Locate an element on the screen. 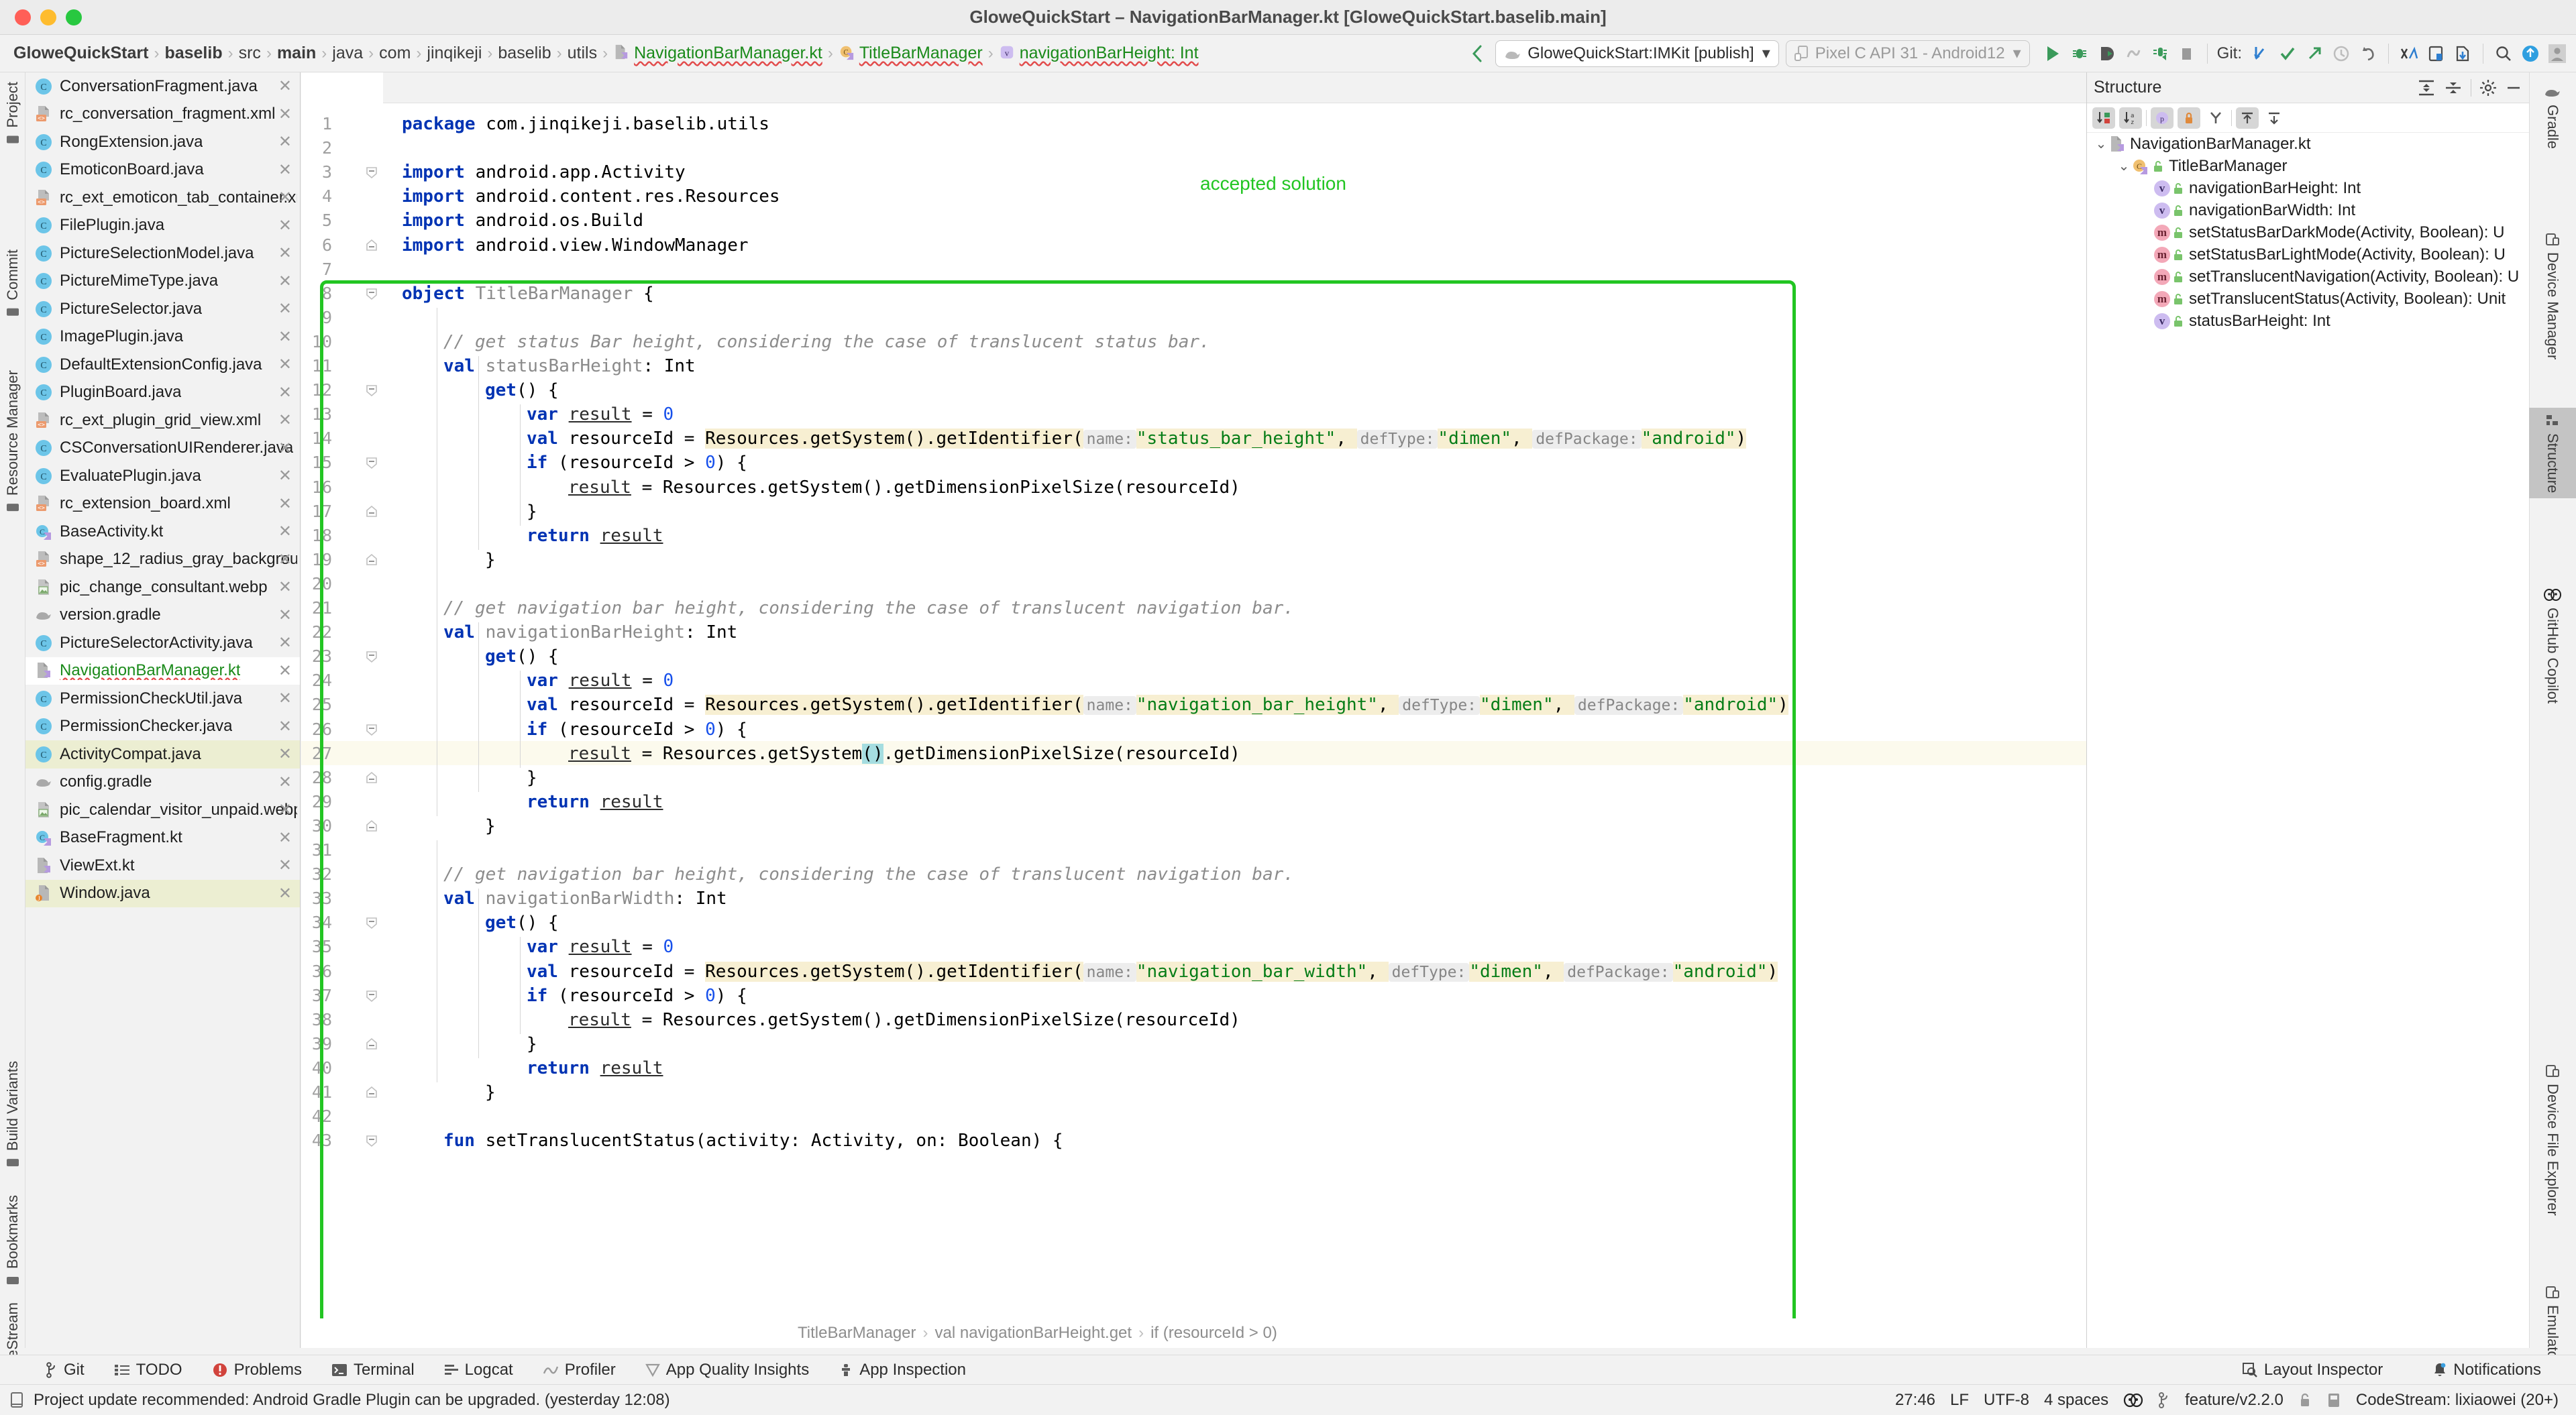 The height and width of the screenshot is (1415, 2576). tool-tab-project: Project is located at coordinates (12, 114).